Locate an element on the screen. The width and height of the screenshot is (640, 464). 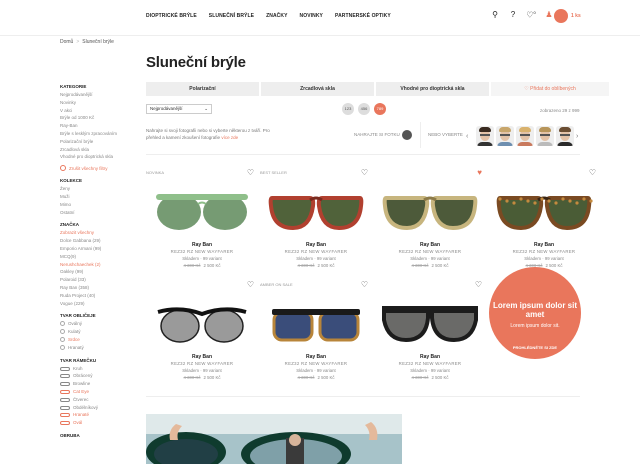
frame-shape-icon is located at coordinates (65, 423).